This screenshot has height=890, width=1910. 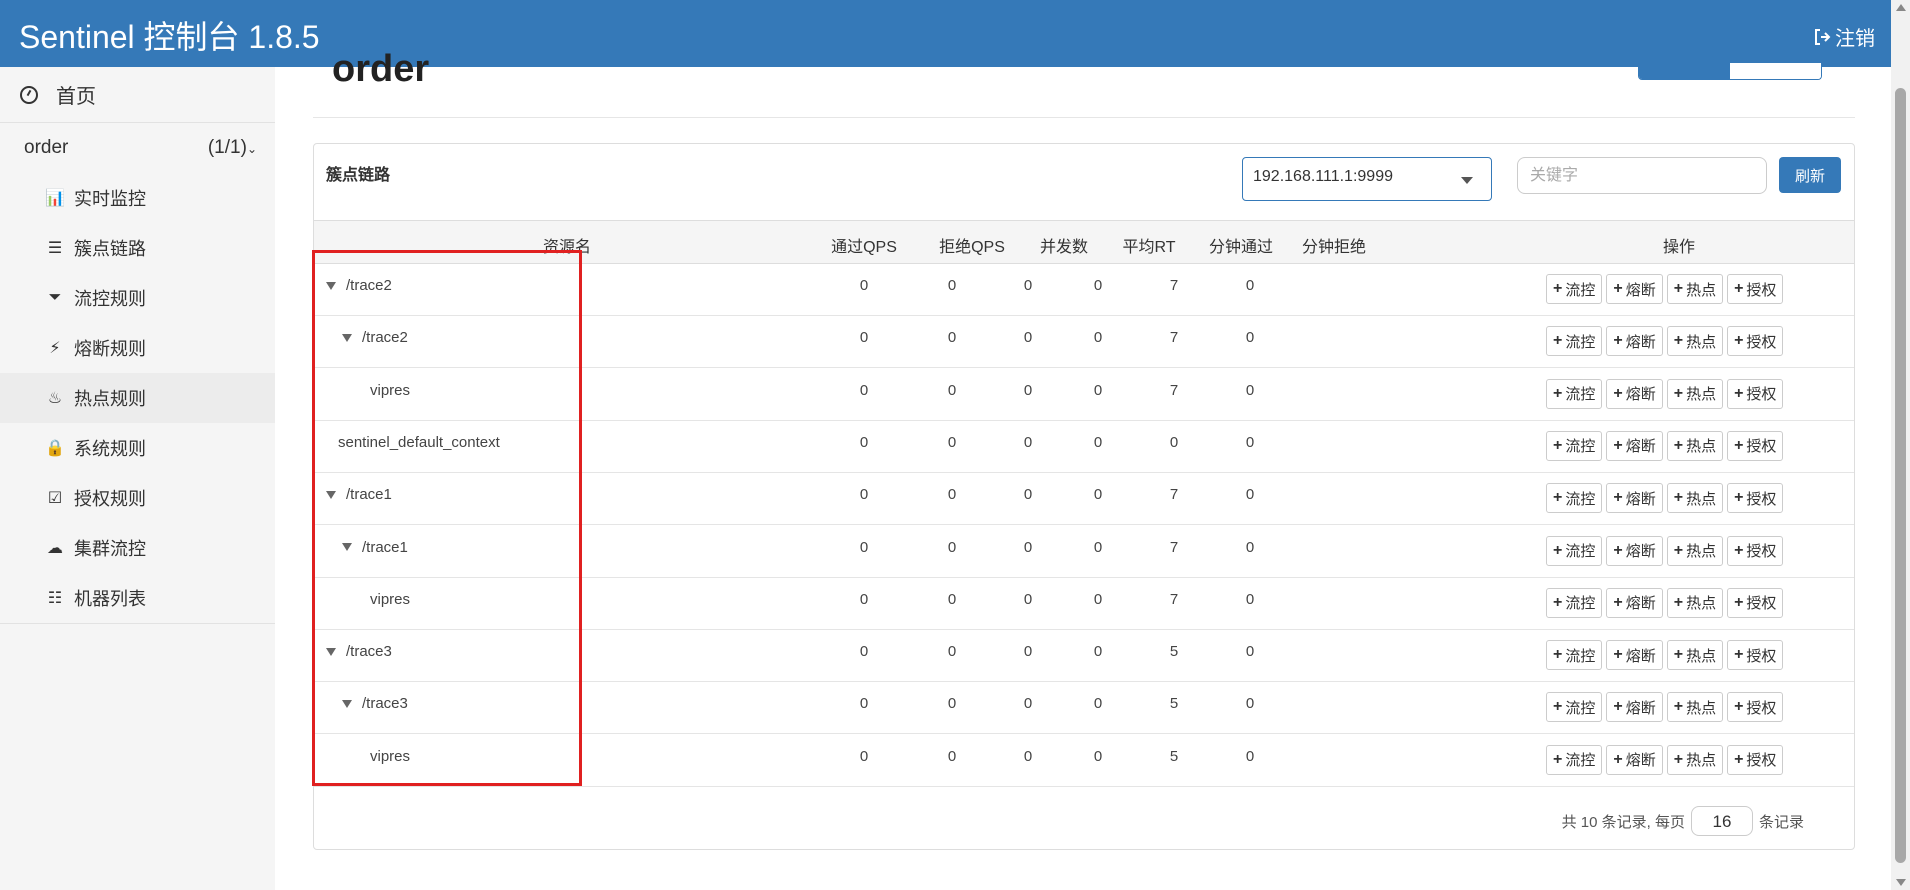 I want to click on sidebar-item-flash: ⚡ 熔断规则, so click(x=137, y=348).